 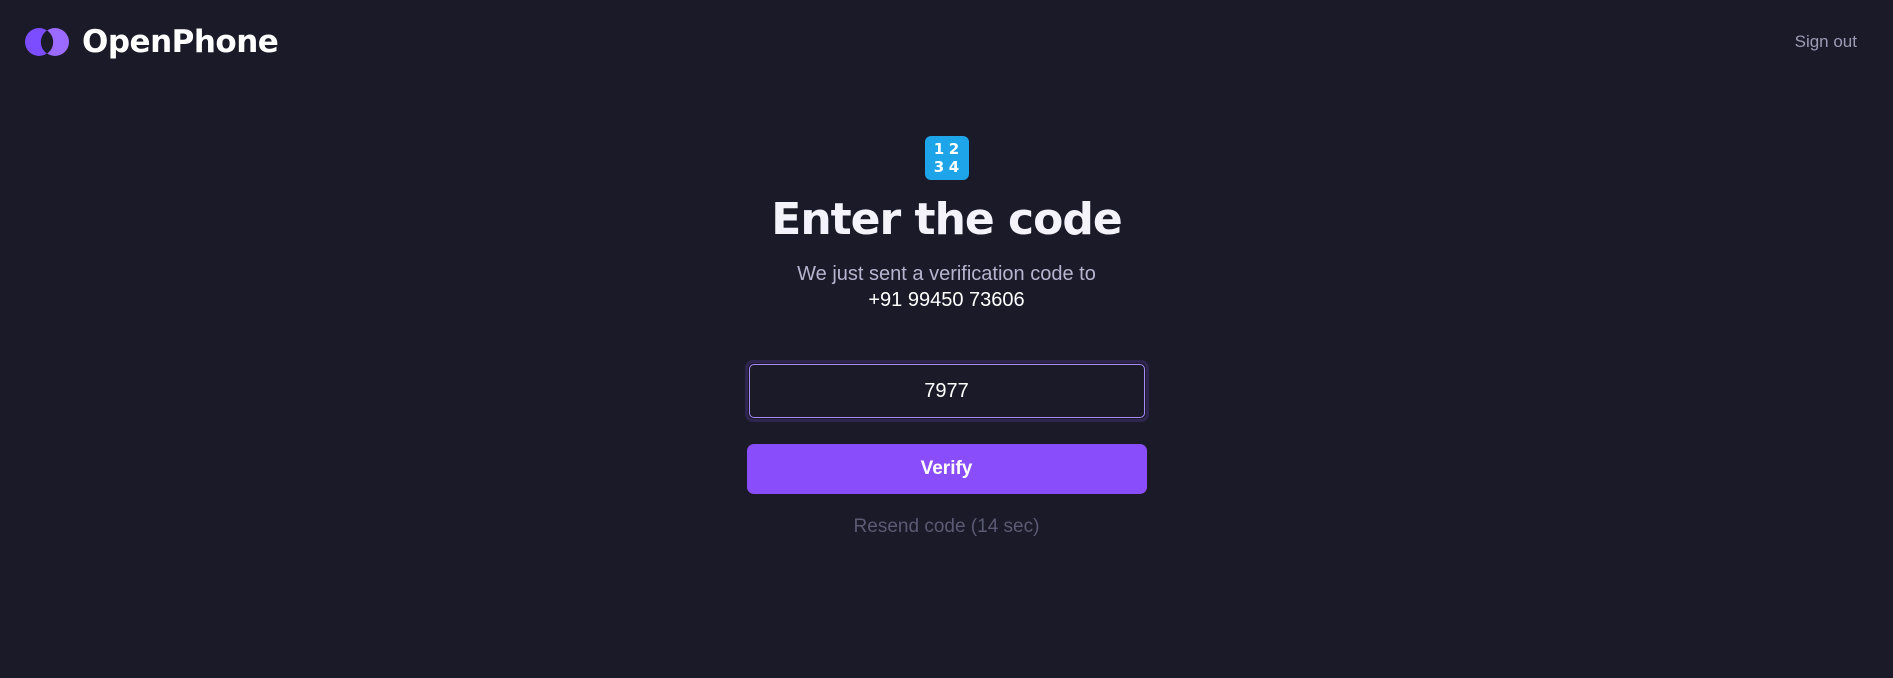 I want to click on verification-subtitle: We just sent a verification code to, so click(x=946, y=274).